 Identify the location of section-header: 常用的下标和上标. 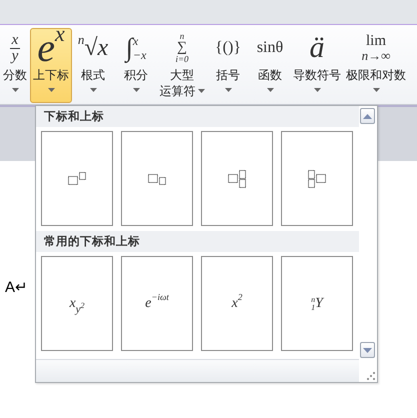
(197, 241).